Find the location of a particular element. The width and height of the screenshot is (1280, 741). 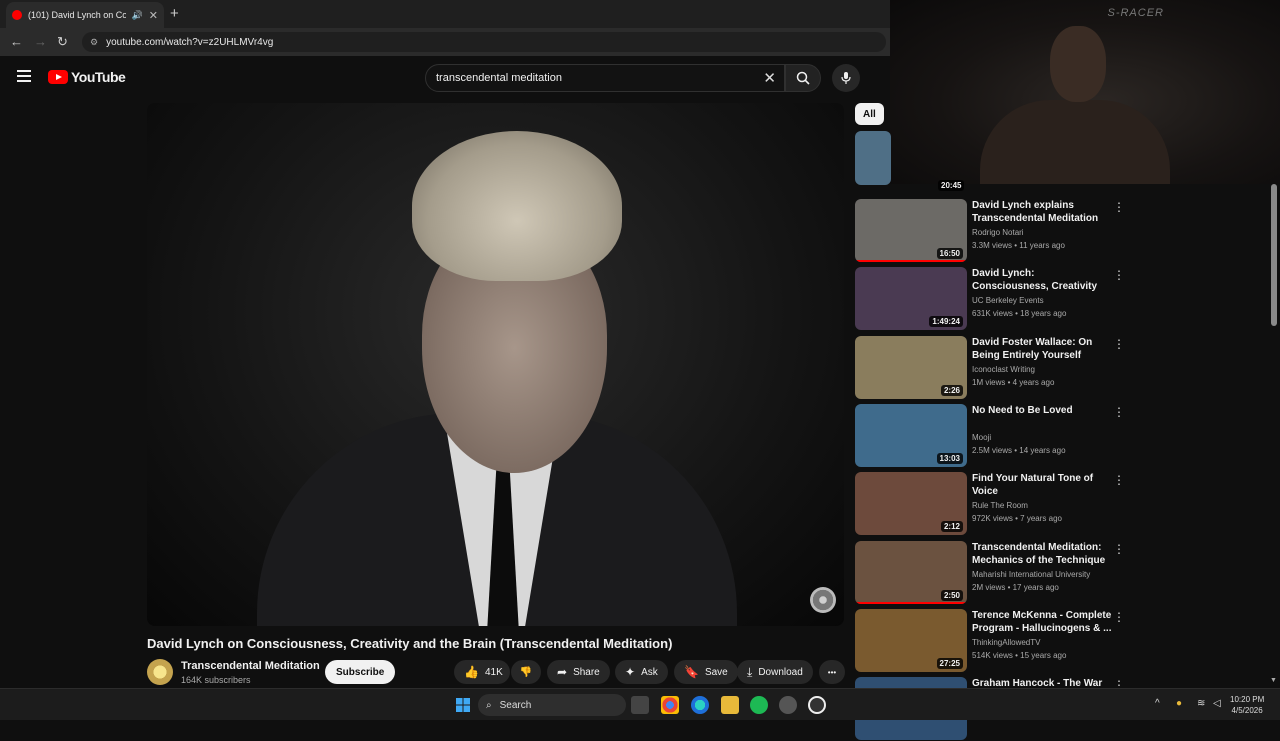

file-explorer-icon is located at coordinates (730, 705).